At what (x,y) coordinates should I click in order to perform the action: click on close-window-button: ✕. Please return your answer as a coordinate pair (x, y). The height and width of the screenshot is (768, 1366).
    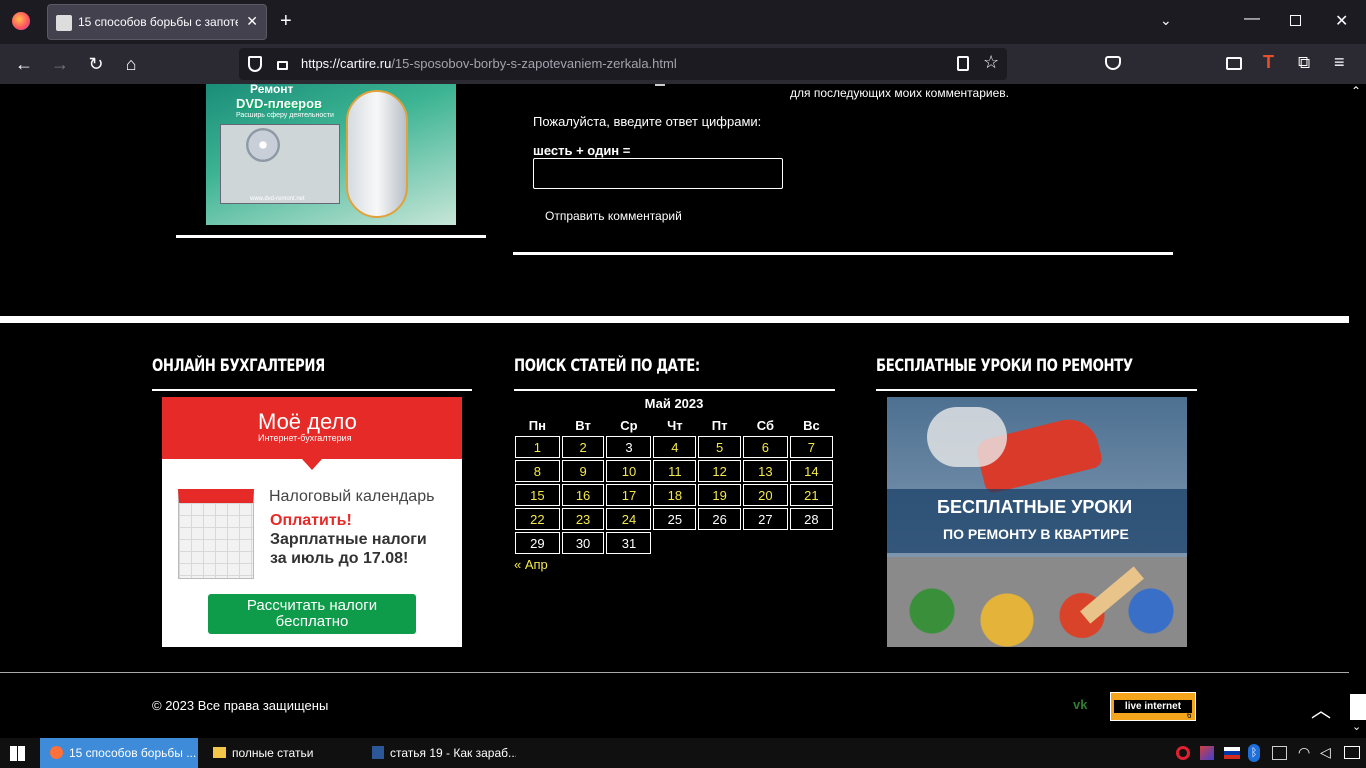
    Looking at the image, I should click on (1341, 21).